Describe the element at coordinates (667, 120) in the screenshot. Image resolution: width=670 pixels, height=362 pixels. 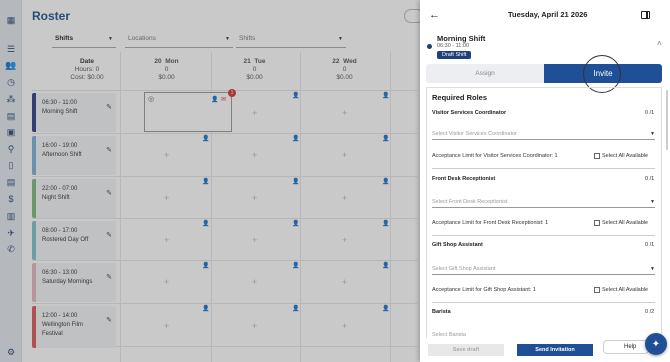
I see `panel-scrollbar` at that location.